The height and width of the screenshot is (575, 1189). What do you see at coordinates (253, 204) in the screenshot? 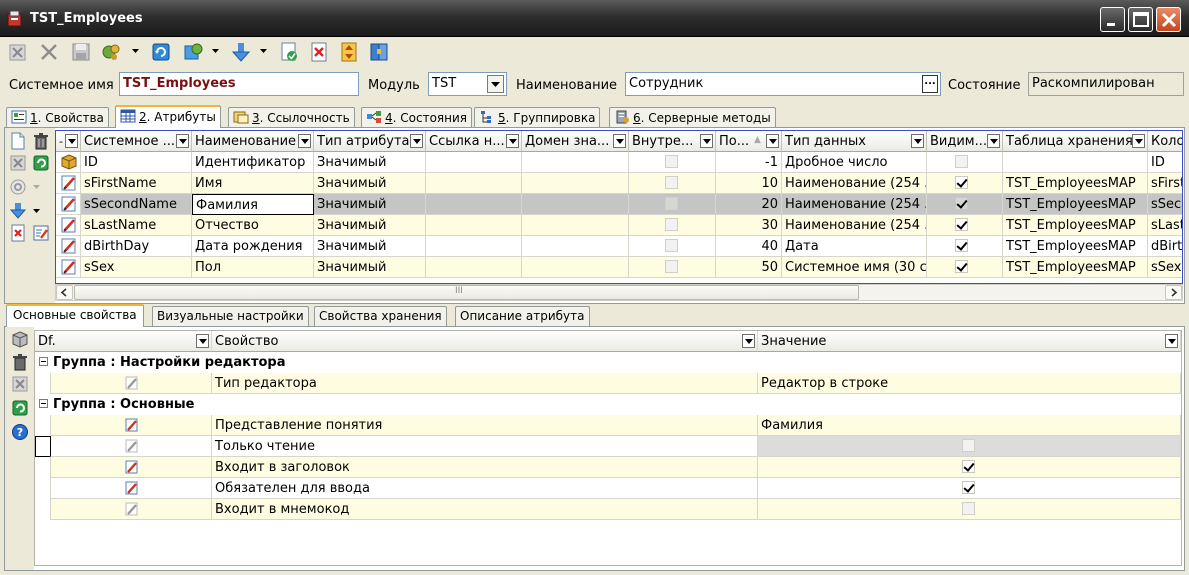
I see `name-cell-editing: Фамилия` at bounding box center [253, 204].